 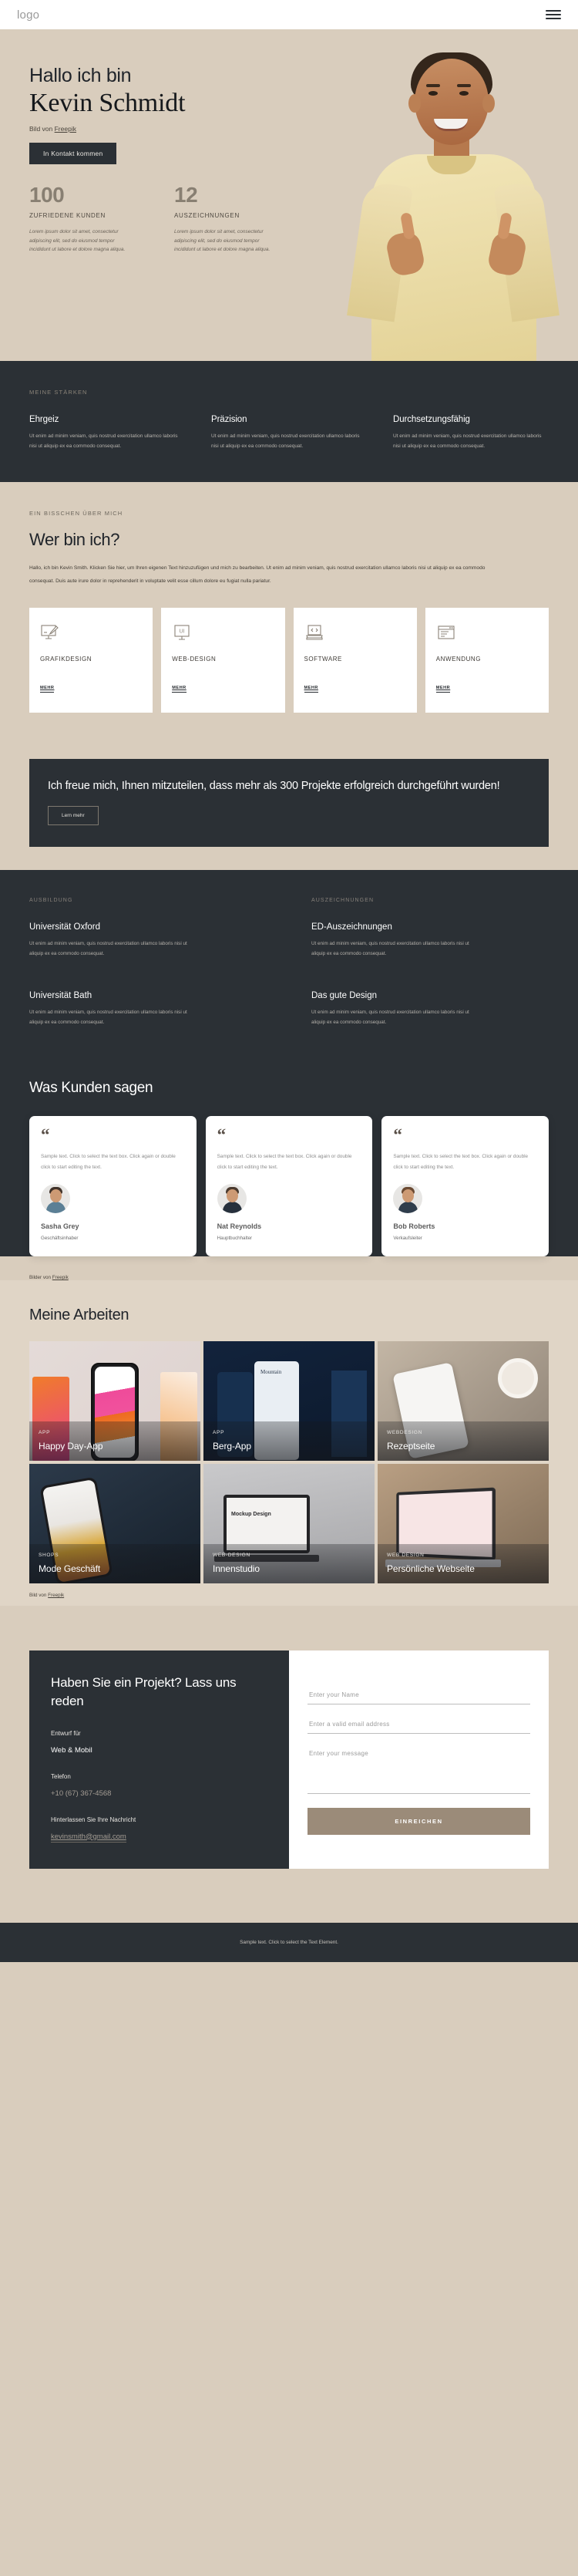 I want to click on phone-label: Telefon, so click(x=61, y=1776).